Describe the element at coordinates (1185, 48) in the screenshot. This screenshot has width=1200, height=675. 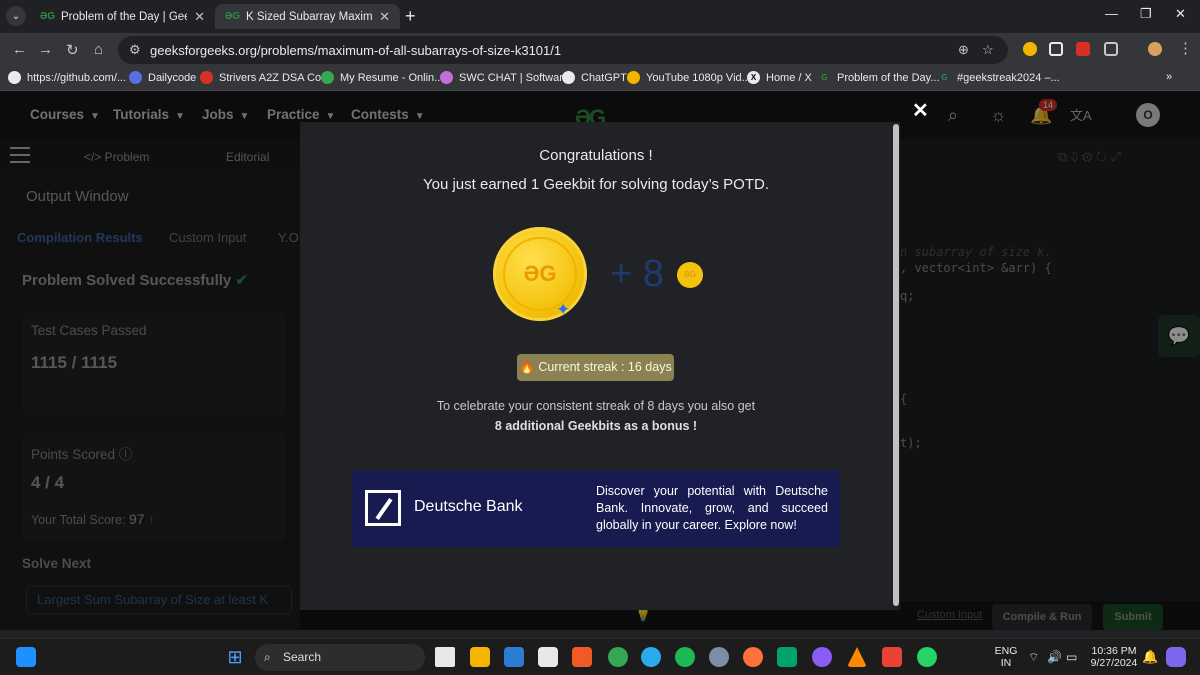
I see `menu-kebab-icon: ⋮` at that location.